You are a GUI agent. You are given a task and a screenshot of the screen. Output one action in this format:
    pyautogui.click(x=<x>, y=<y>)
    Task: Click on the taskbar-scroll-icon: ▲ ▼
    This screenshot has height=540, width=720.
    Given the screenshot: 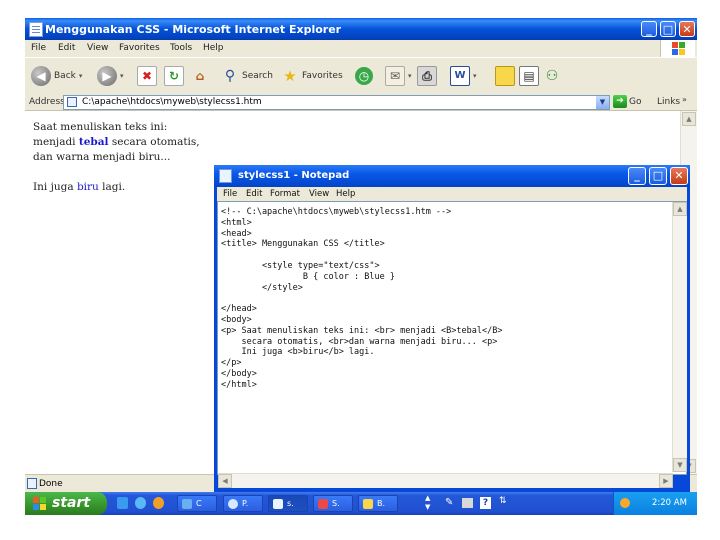 What is the action you would take?
    pyautogui.click(x=427, y=503)
    